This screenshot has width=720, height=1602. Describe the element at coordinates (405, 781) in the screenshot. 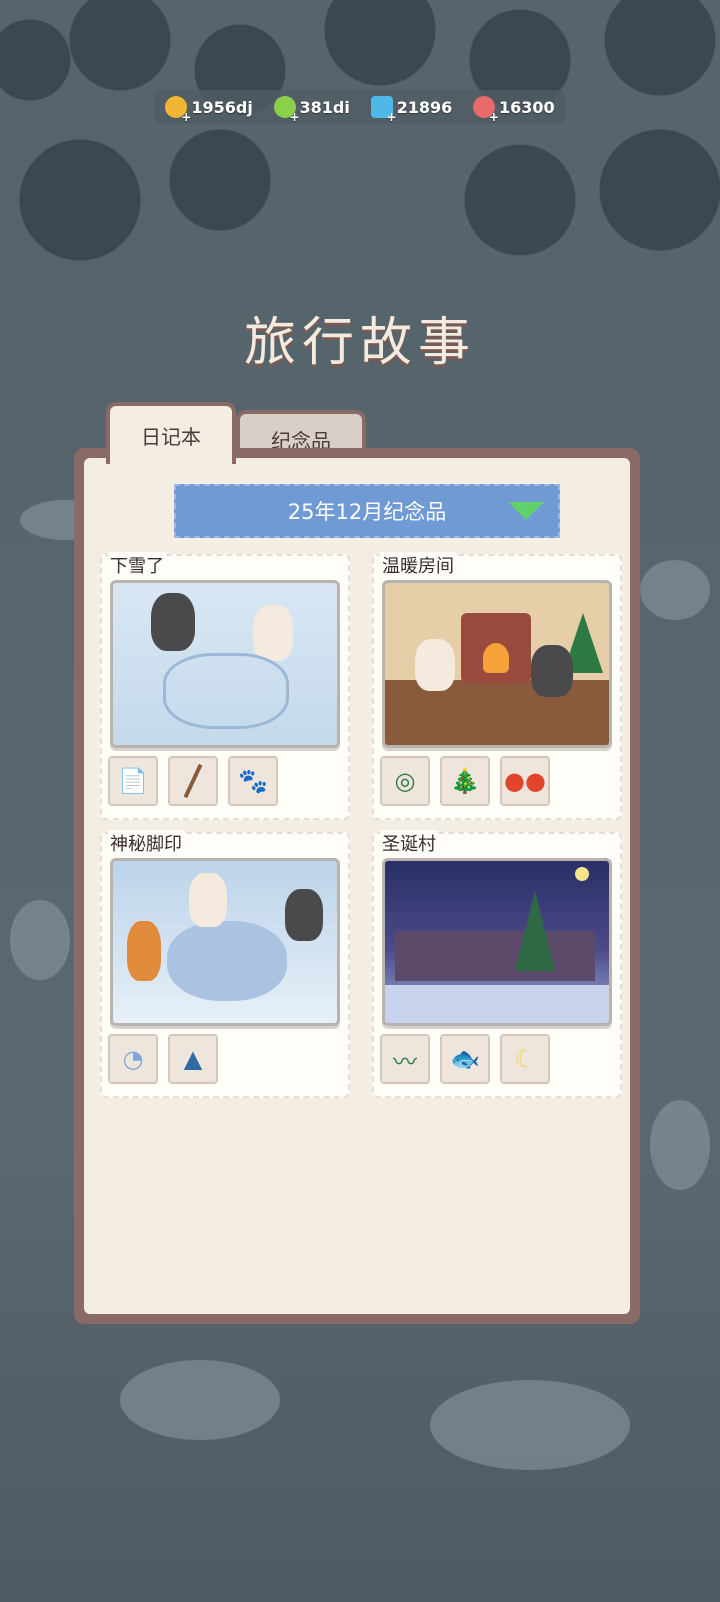

I see `wreath-icon: ◎` at that location.